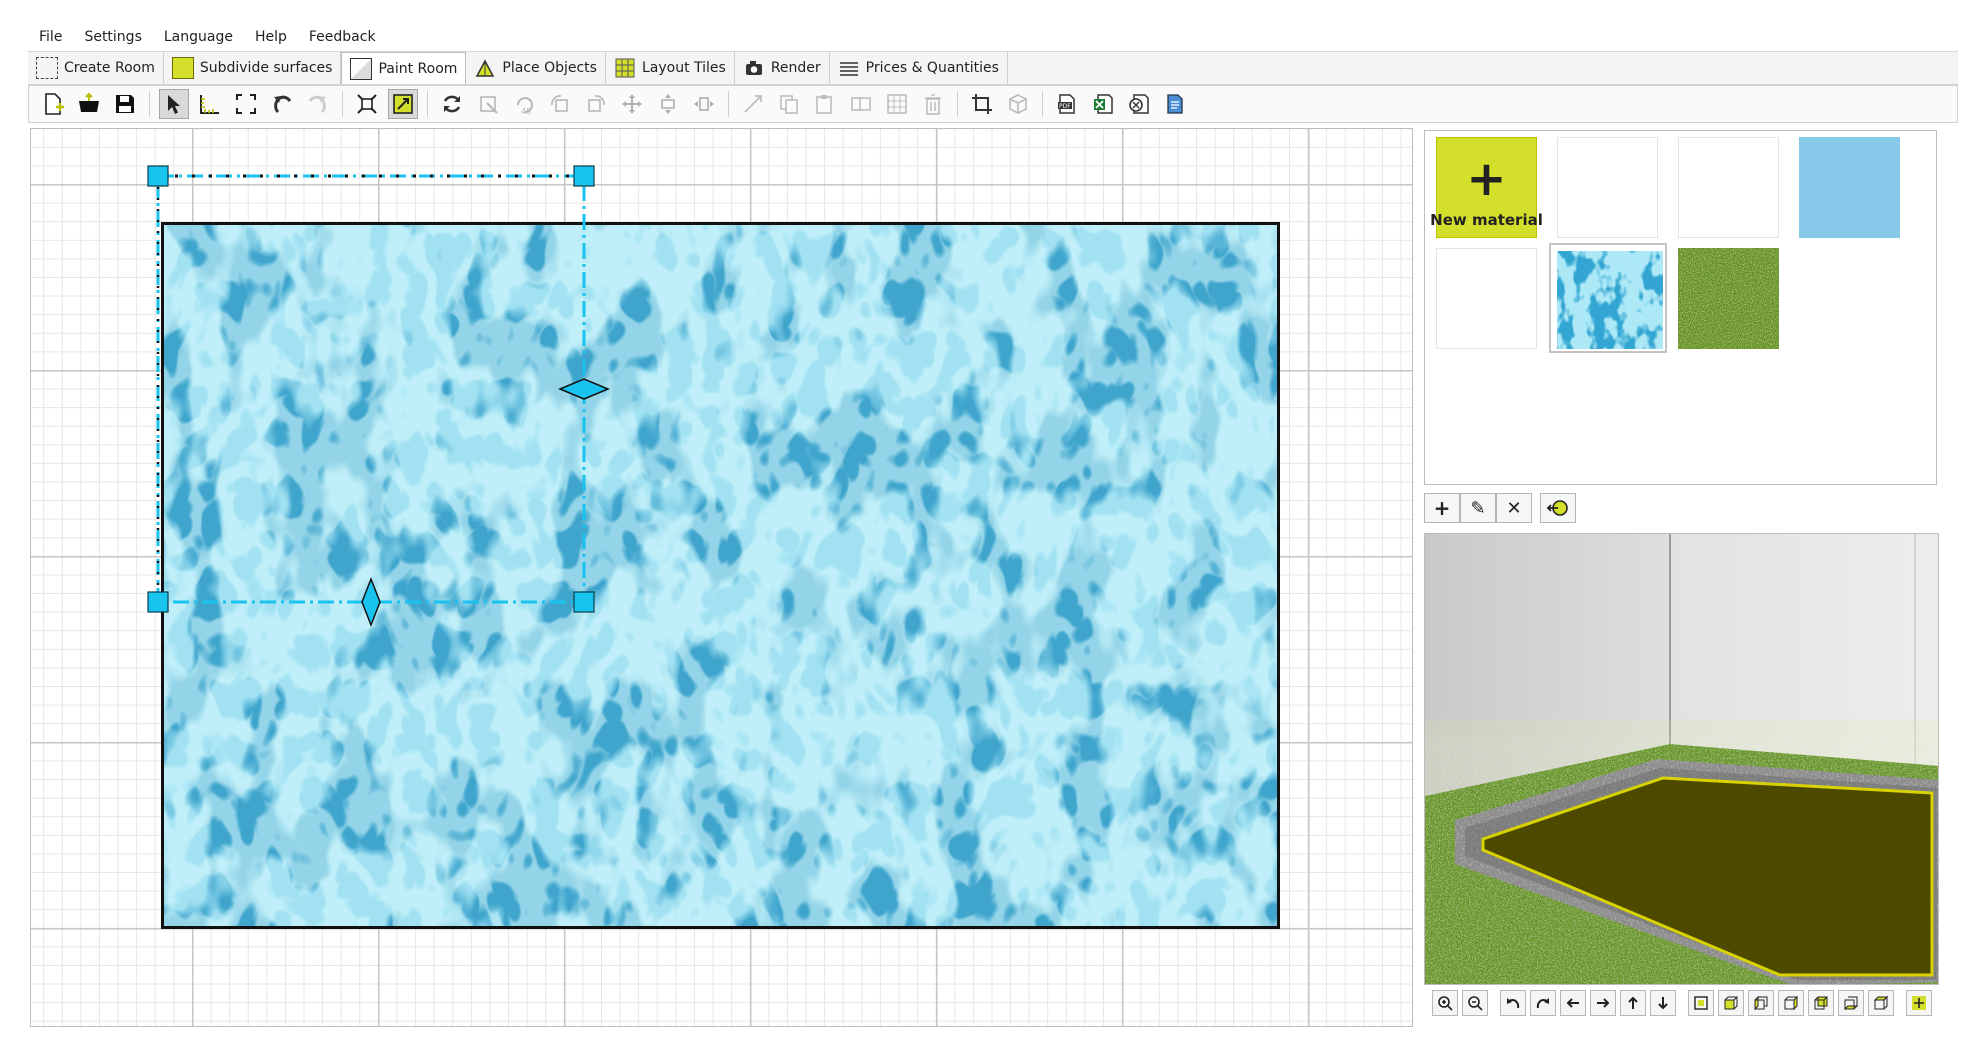  I want to click on move-button, so click(632, 104).